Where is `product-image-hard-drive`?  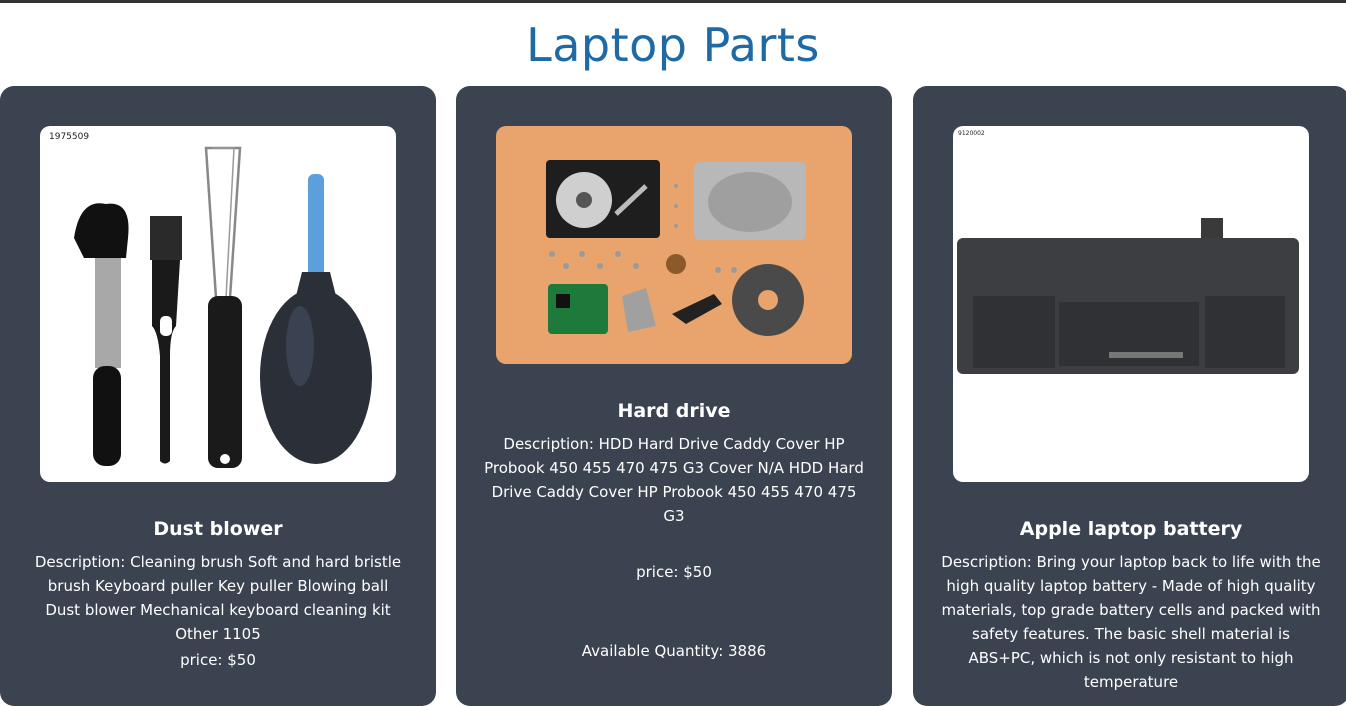 product-image-hard-drive is located at coordinates (674, 245).